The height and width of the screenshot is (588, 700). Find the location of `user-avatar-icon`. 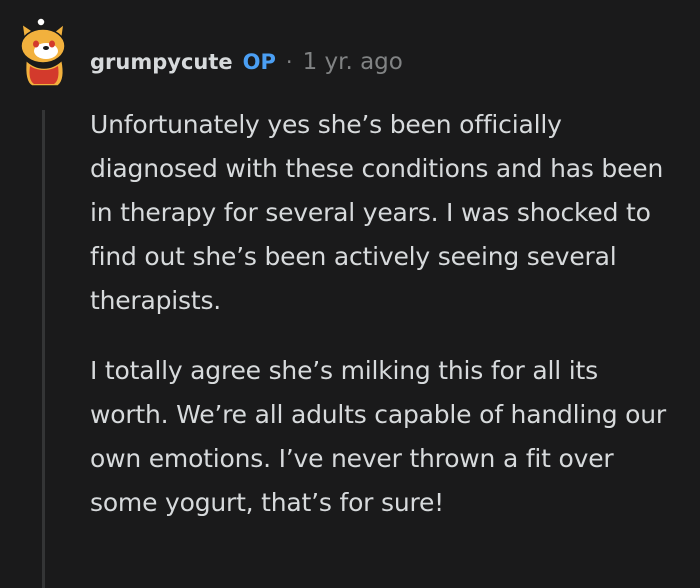

user-avatar-icon is located at coordinates (44, 52).